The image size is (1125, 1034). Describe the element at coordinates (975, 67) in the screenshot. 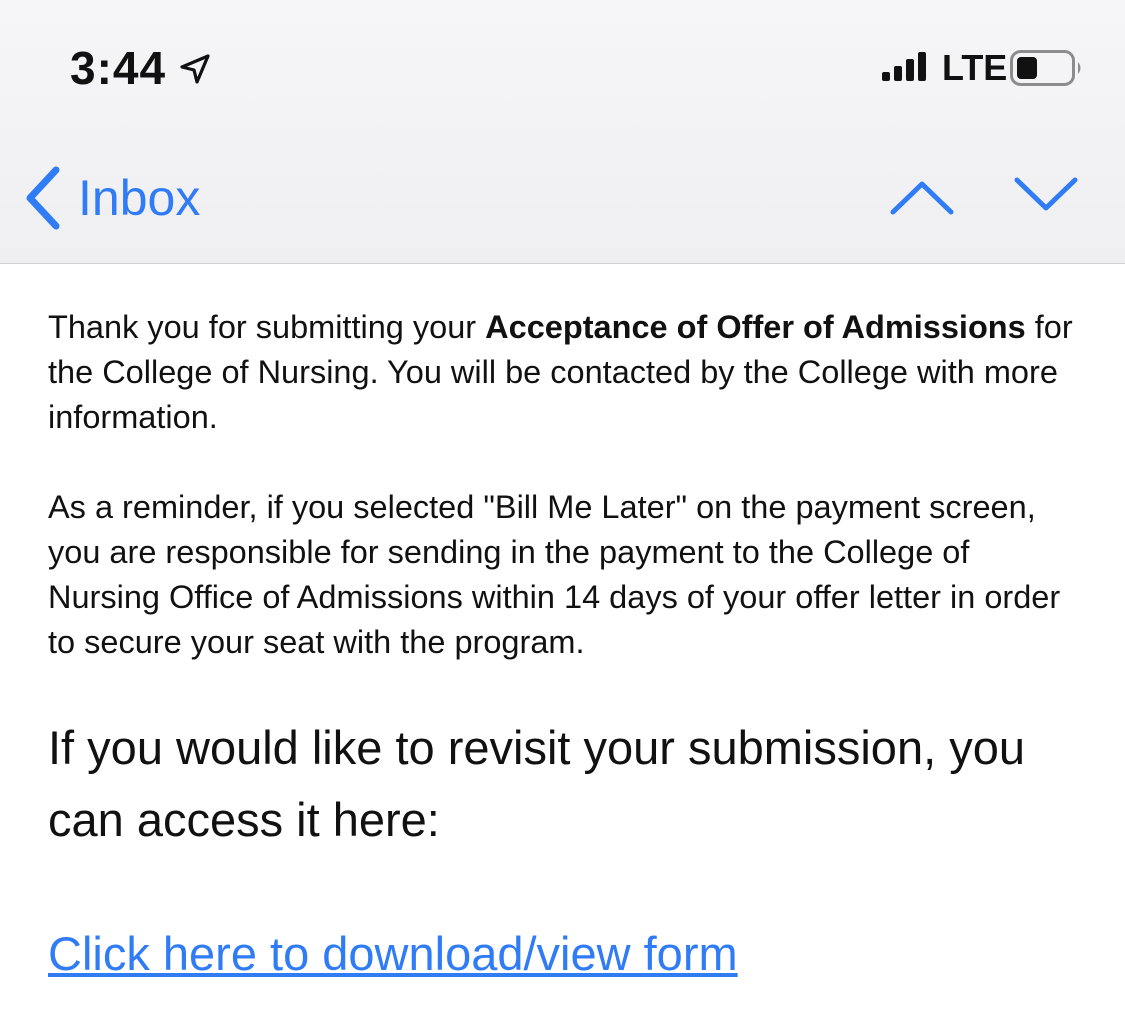

I see `network-type: LTE` at that location.